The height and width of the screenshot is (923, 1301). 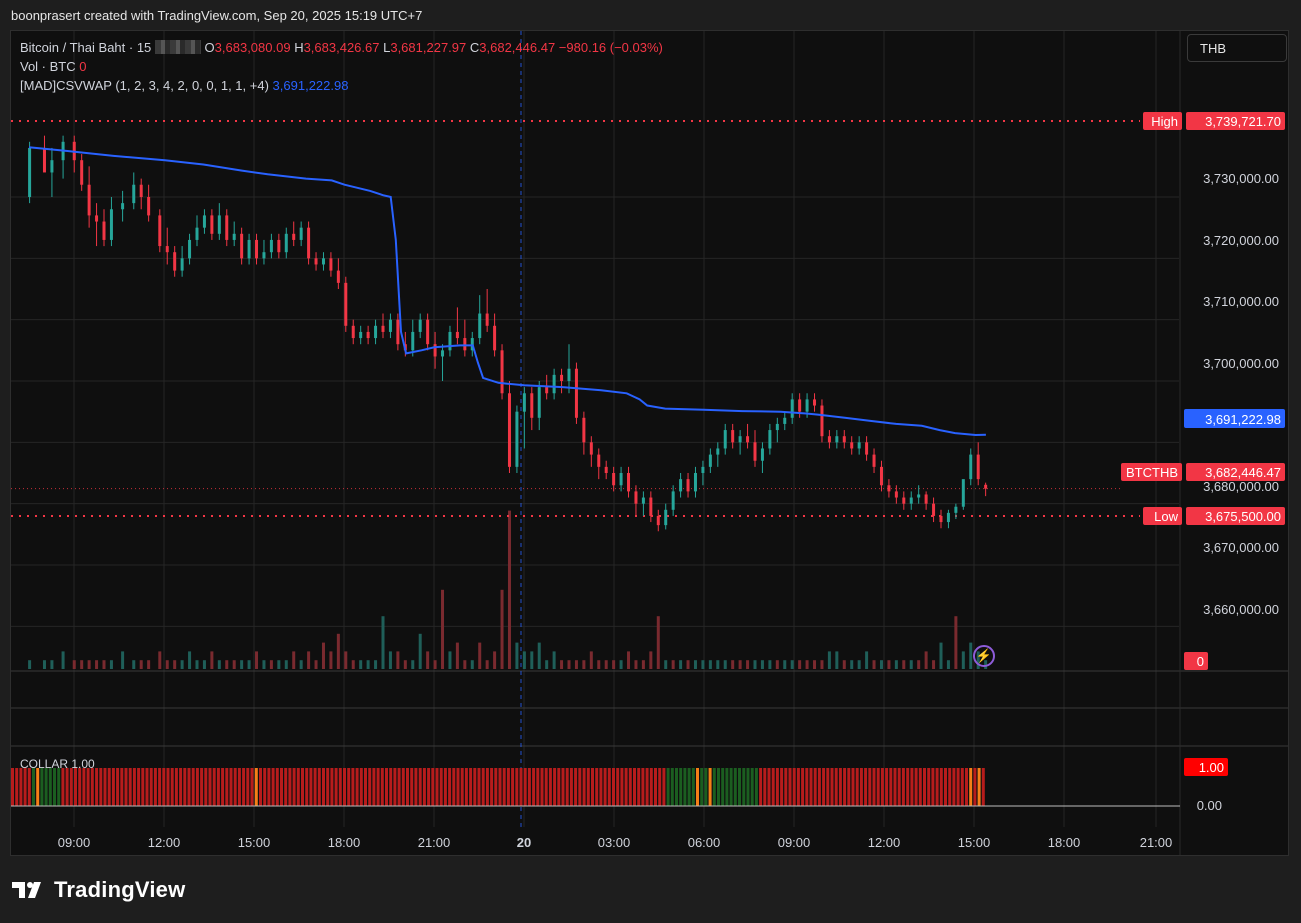 I want to click on lightning-icon: ⚡, so click(x=984, y=656).